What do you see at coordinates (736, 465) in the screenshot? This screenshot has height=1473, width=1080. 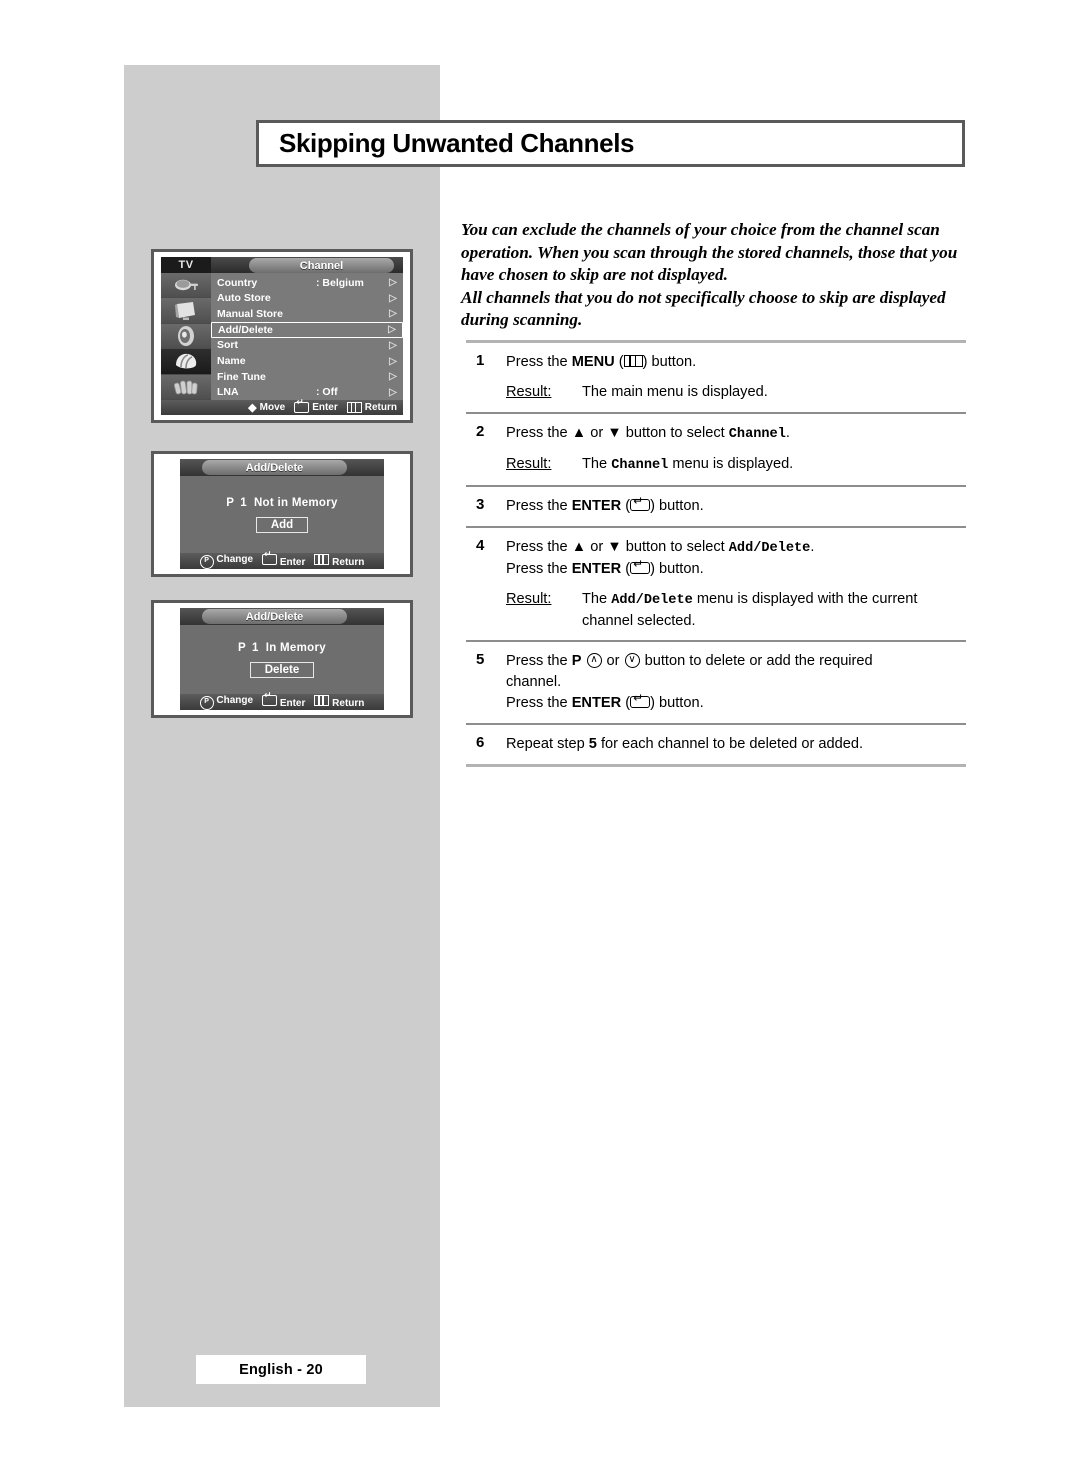 I see `step-result: Result: The Channel menu is displayed.` at bounding box center [736, 465].